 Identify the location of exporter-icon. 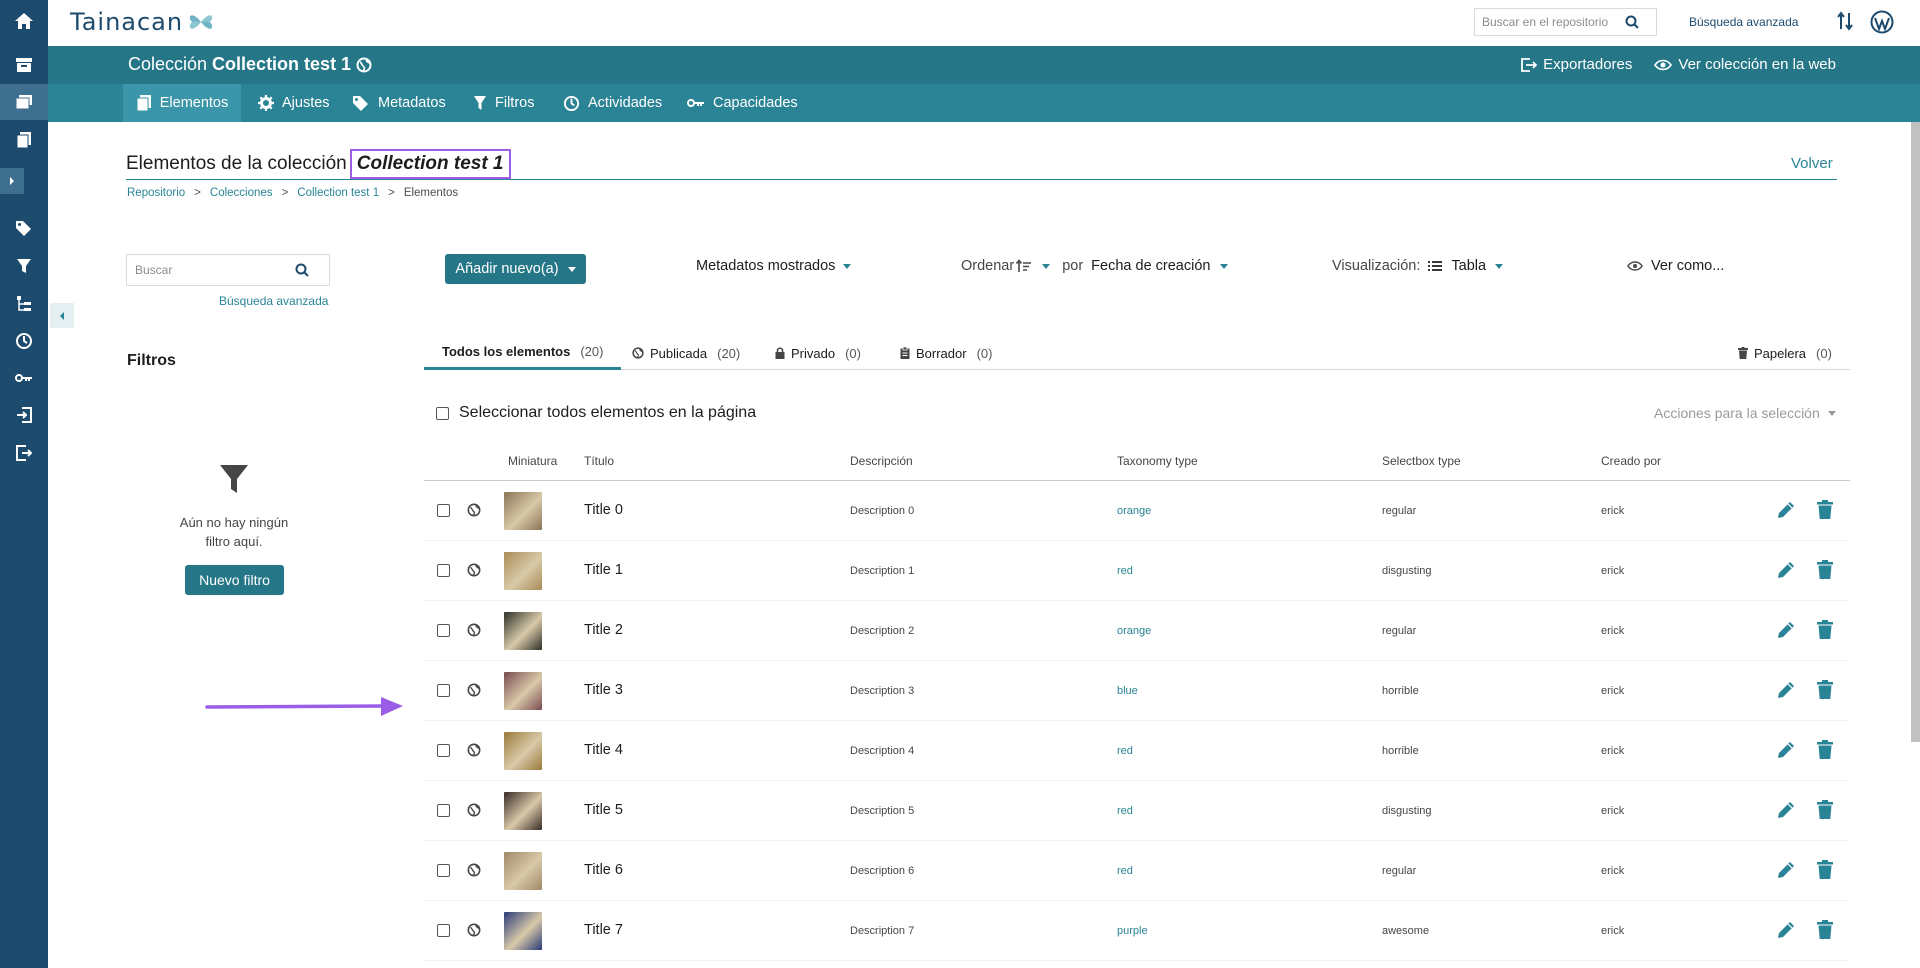
(24, 453).